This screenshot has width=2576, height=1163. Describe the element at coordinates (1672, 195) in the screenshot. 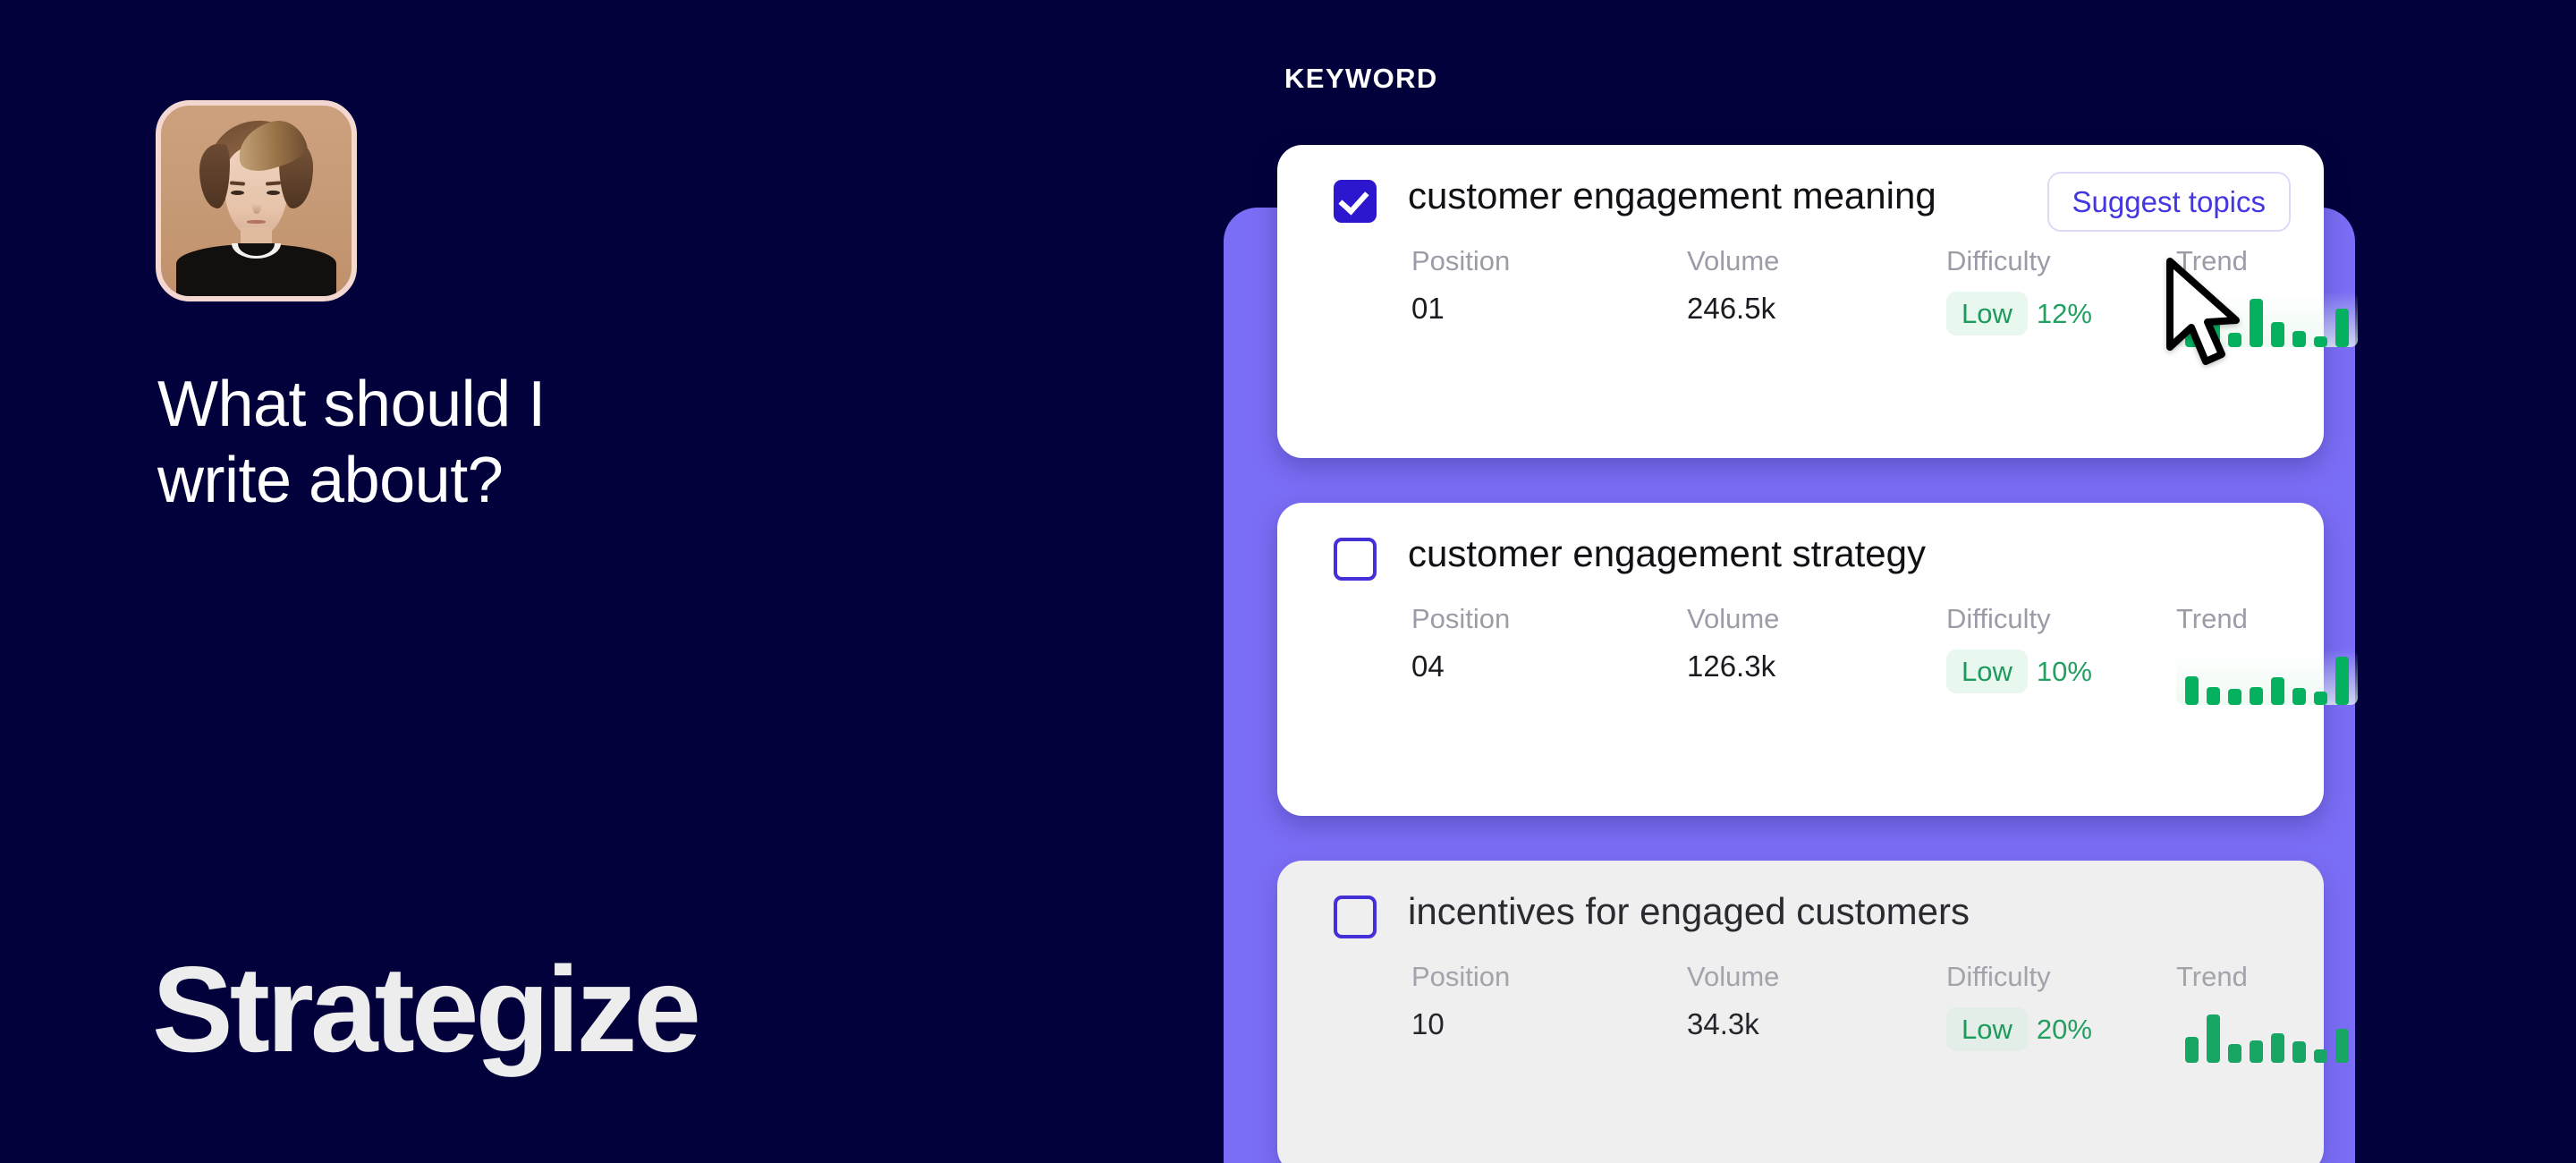

I see `keyword-title: customer engagement meaning` at that location.